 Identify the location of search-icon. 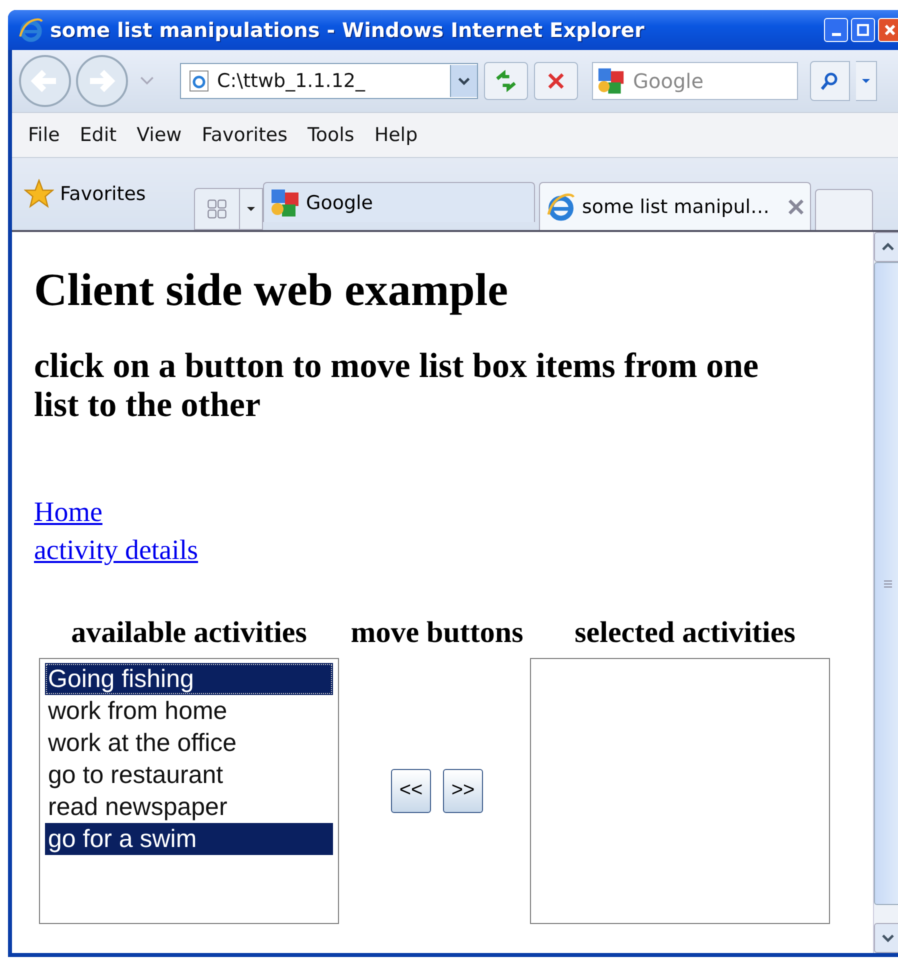
(830, 81).